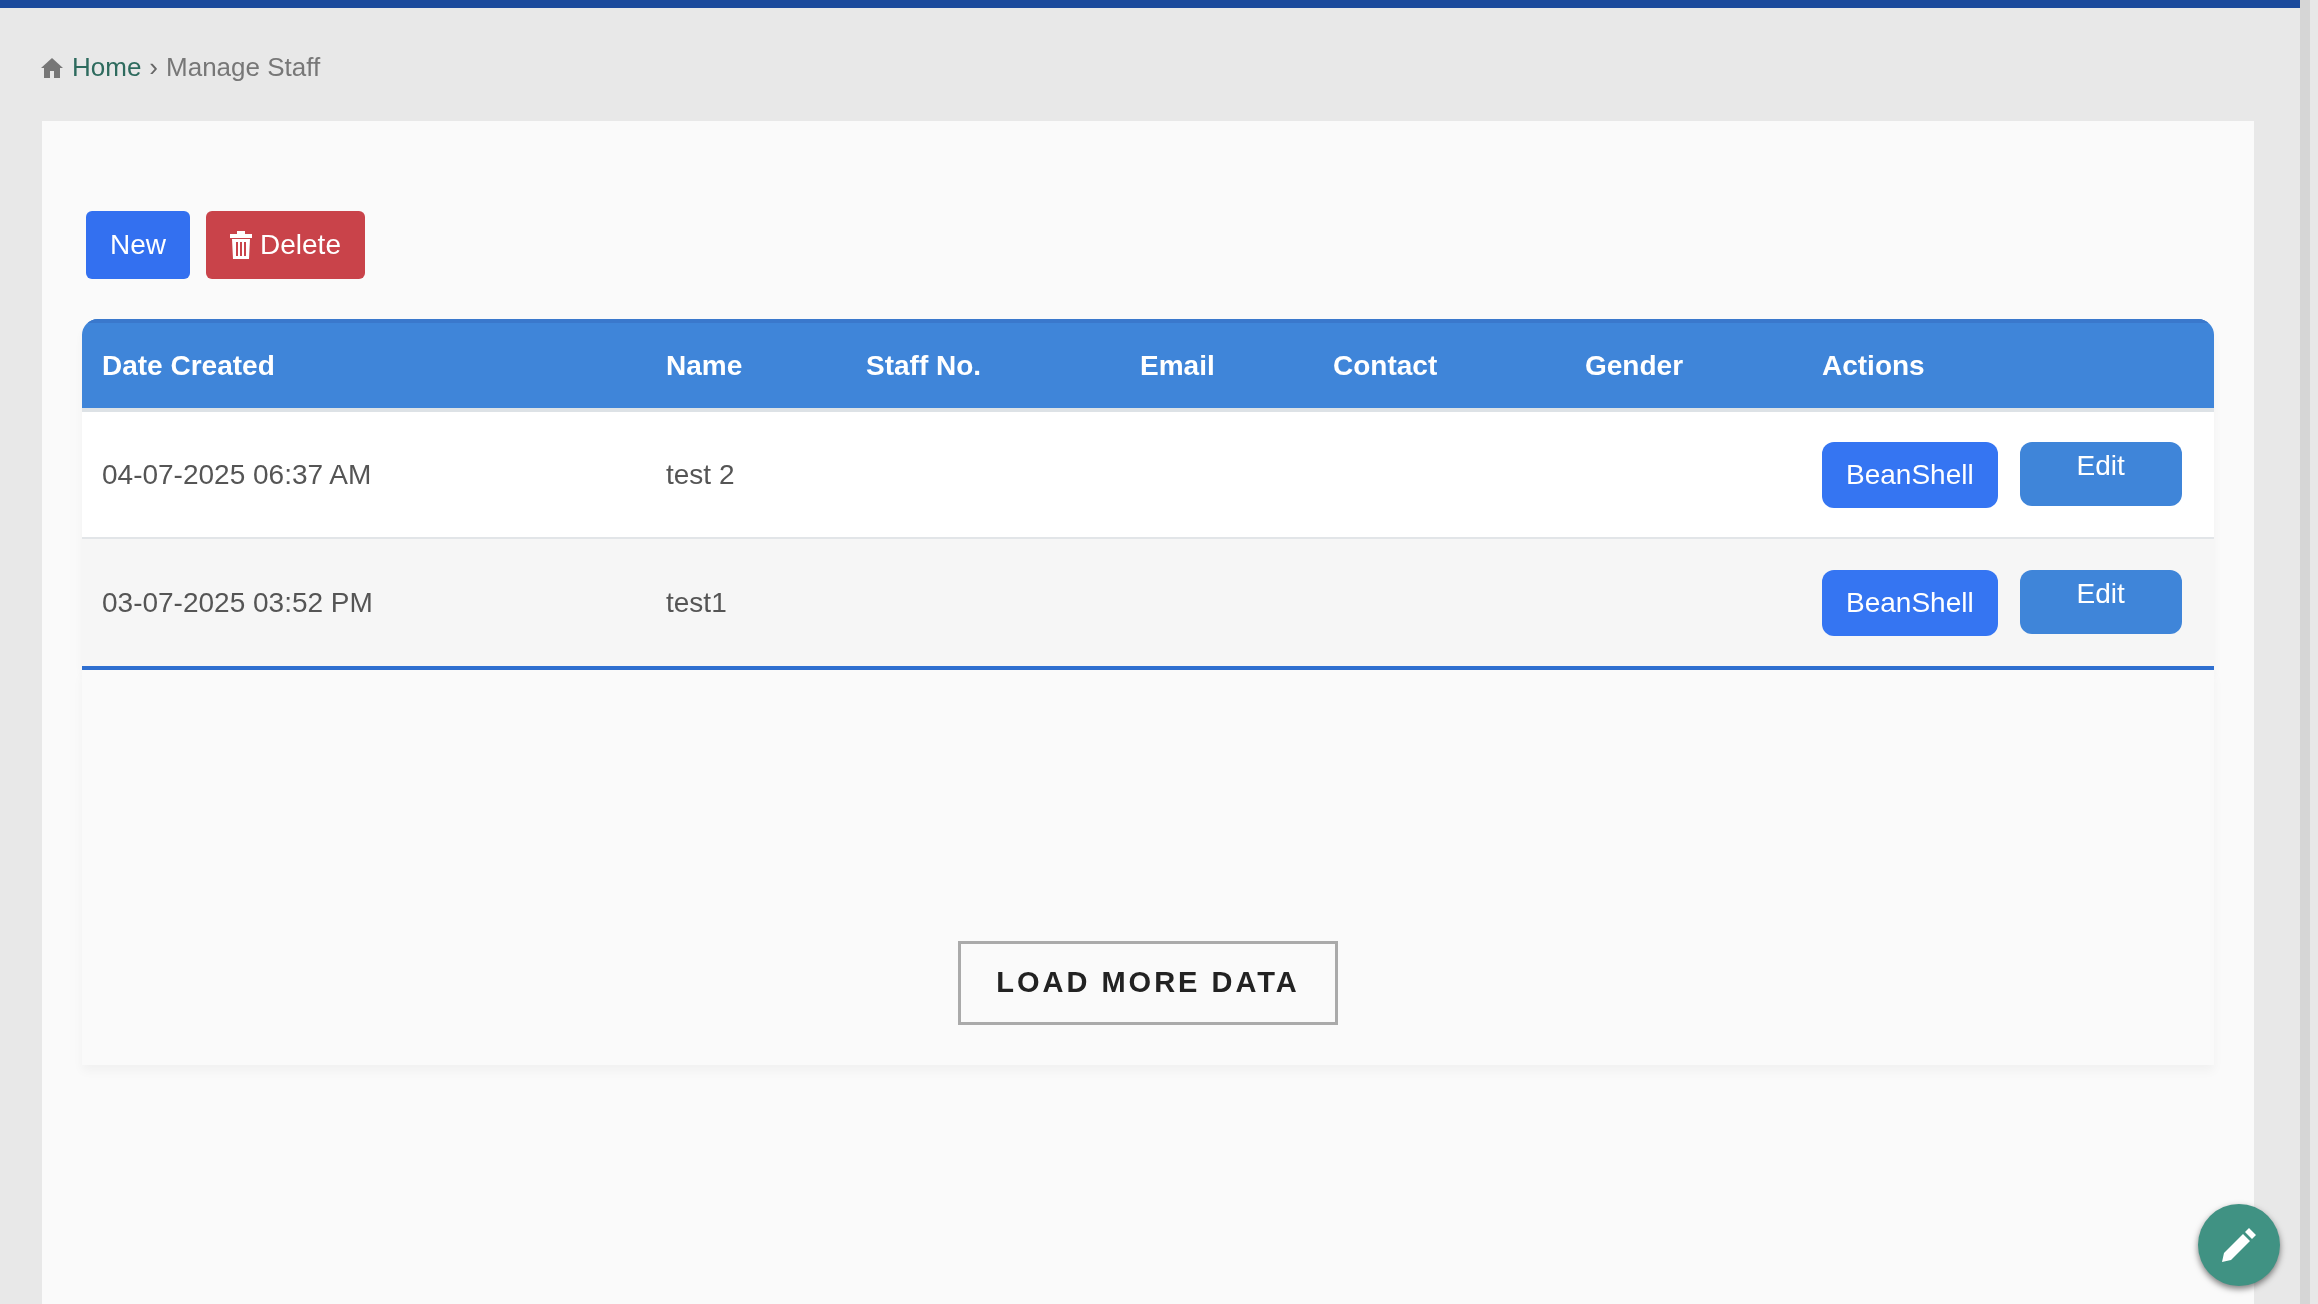  What do you see at coordinates (241, 245) in the screenshot?
I see `trash-icon` at bounding box center [241, 245].